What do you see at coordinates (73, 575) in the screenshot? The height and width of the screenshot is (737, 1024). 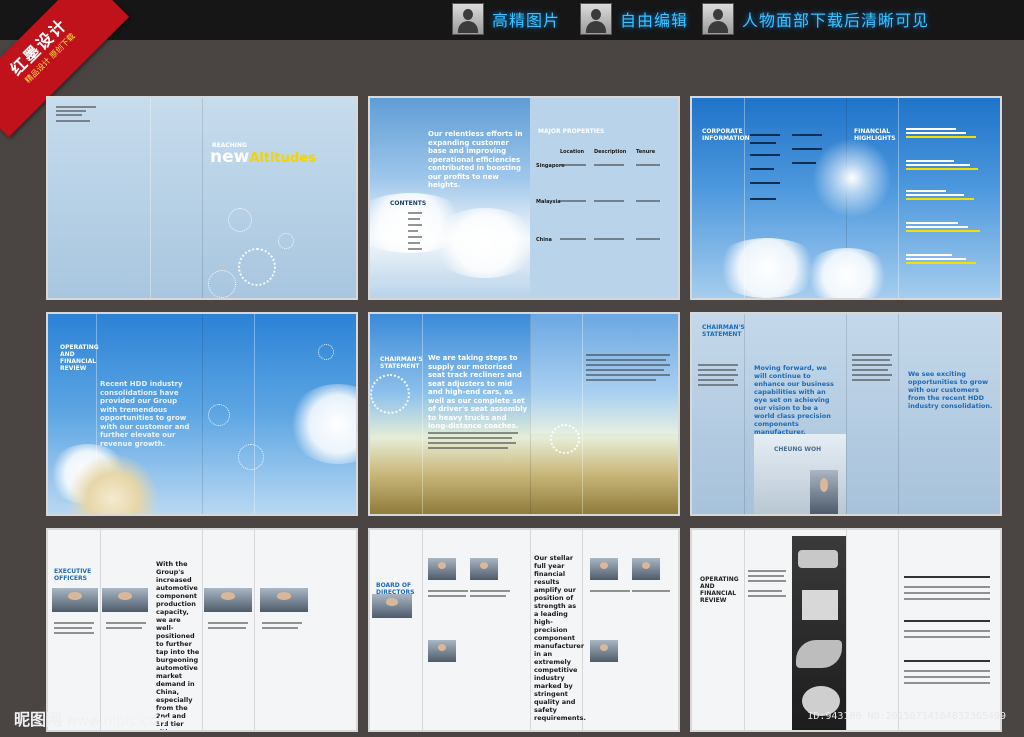 I see `officers-title: EXECUTIVE OFFICERS` at bounding box center [73, 575].